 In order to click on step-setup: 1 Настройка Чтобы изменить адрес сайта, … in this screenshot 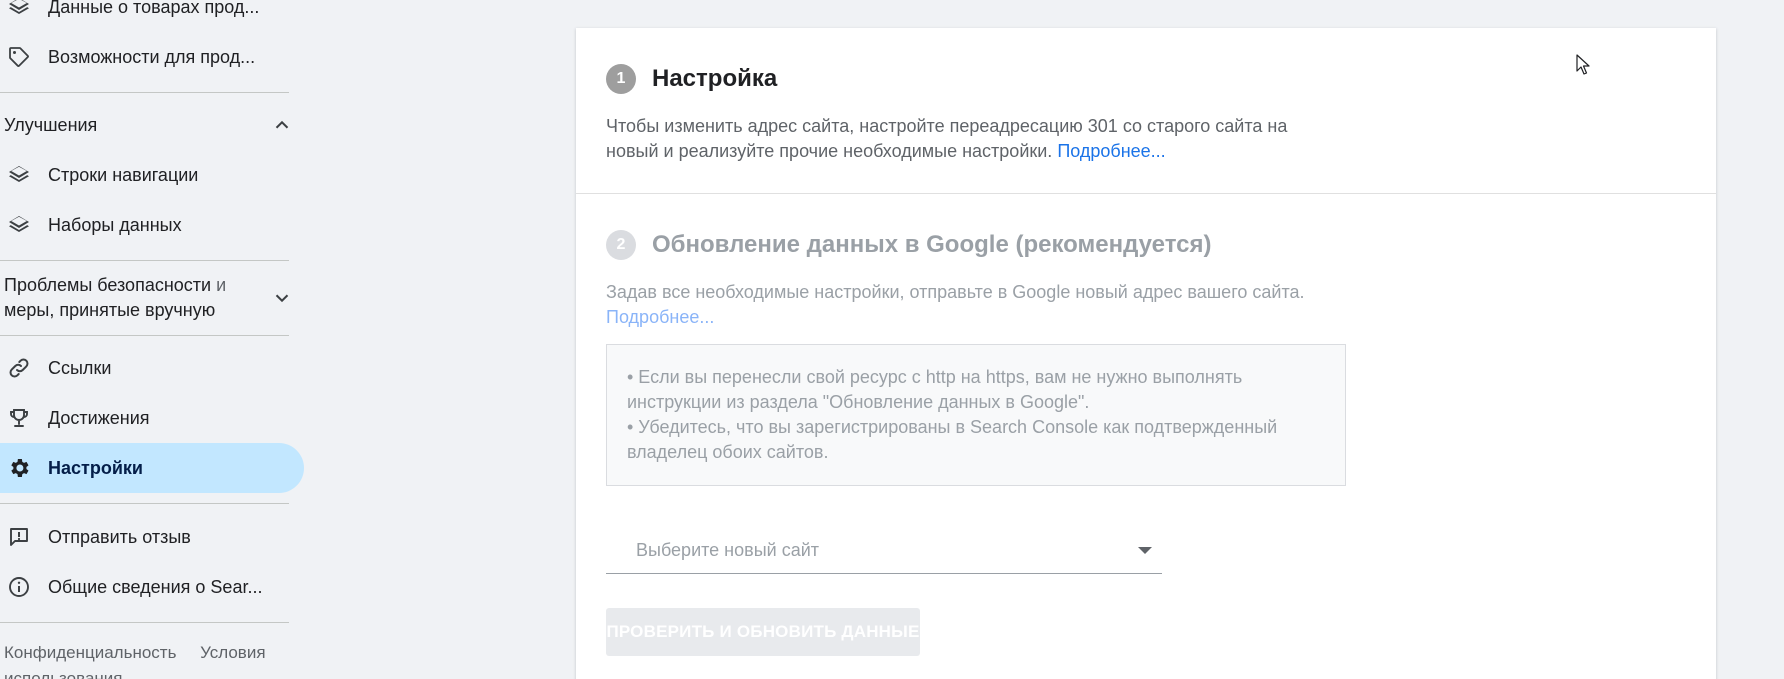, I will do `click(986, 114)`.